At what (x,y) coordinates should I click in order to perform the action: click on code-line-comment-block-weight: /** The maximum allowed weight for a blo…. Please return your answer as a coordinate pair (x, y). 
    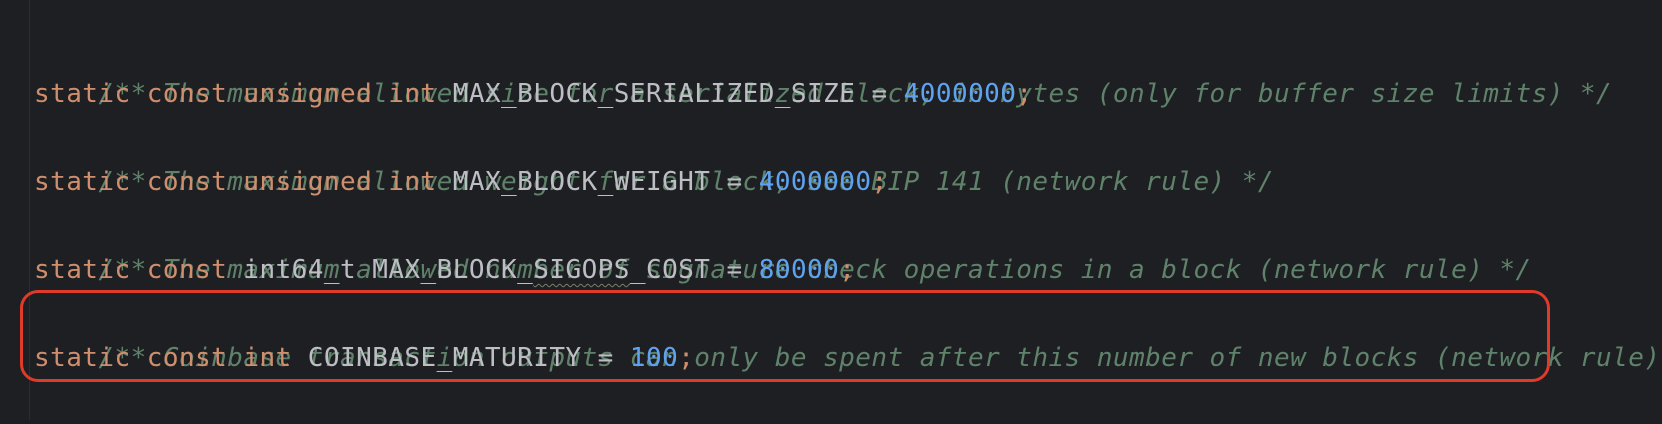
    Looking at the image, I should click on (654, 156).